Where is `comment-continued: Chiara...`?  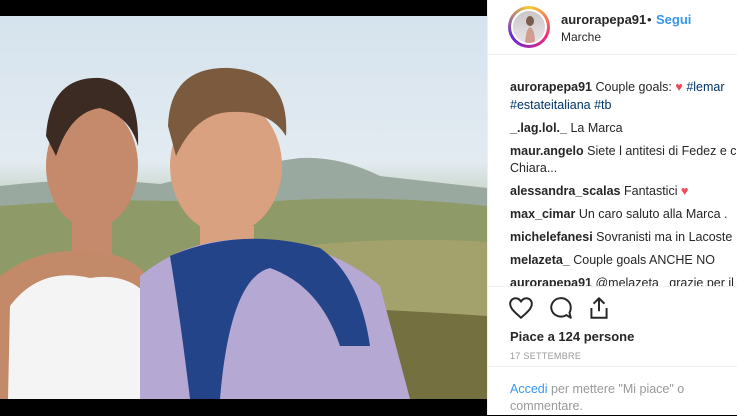
comment-continued: Chiara... is located at coordinates (533, 168).